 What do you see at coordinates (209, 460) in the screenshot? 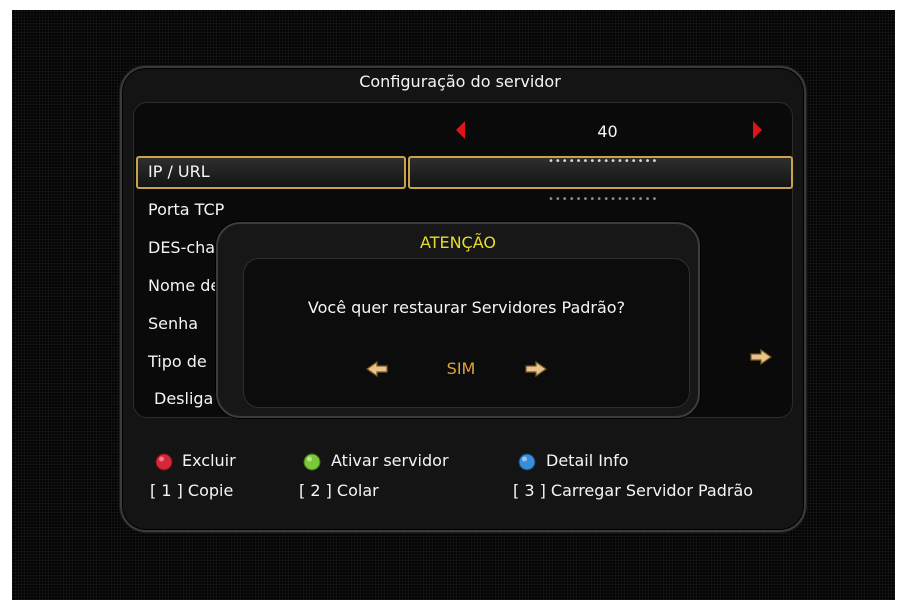
I see `legend-excluir: Excluir` at bounding box center [209, 460].